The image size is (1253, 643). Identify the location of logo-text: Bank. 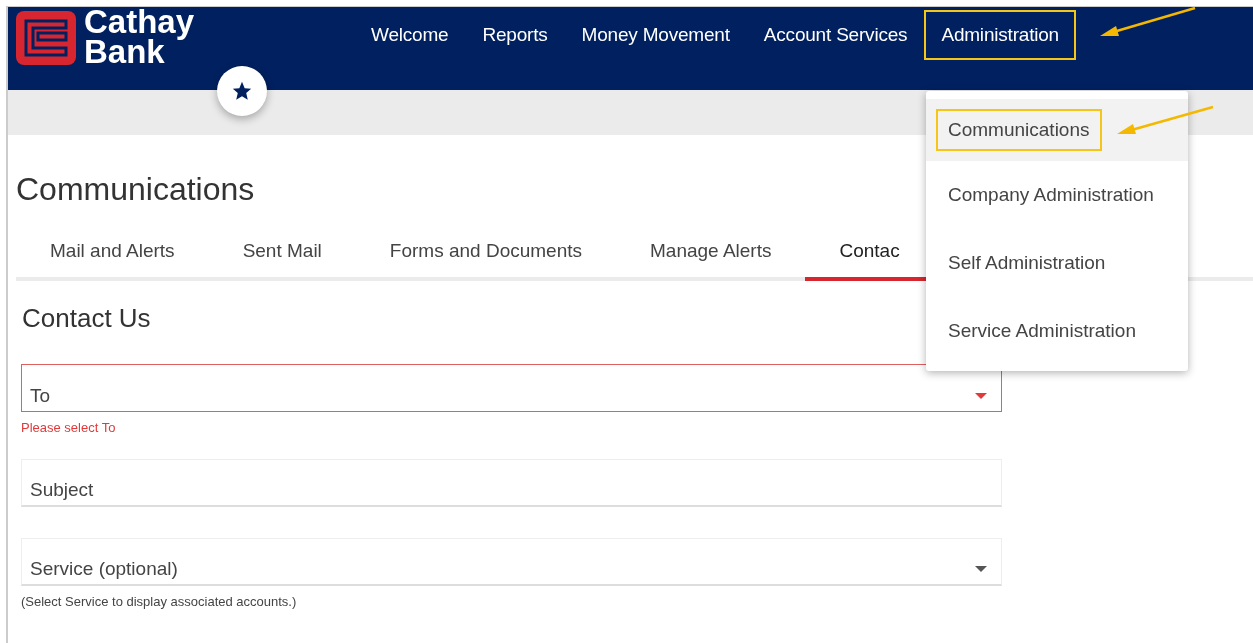
(124, 52).